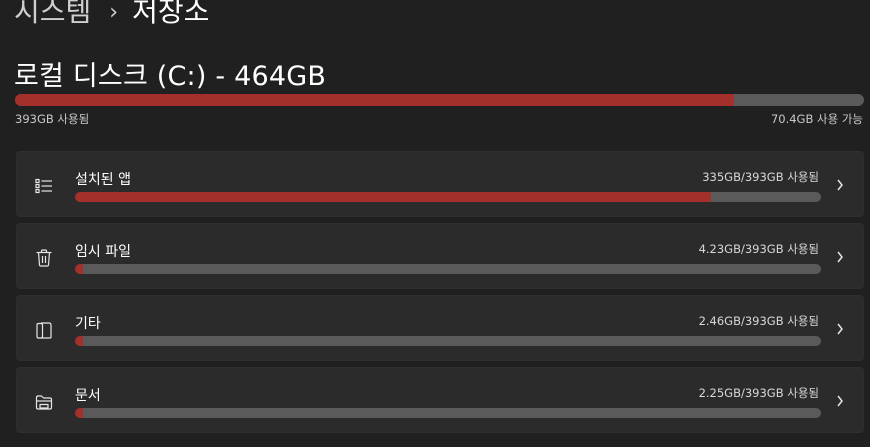 This screenshot has width=870, height=447. Describe the element at coordinates (758, 249) in the screenshot. I see `category-usage: 4.23GB/393GB 사용됨` at that location.